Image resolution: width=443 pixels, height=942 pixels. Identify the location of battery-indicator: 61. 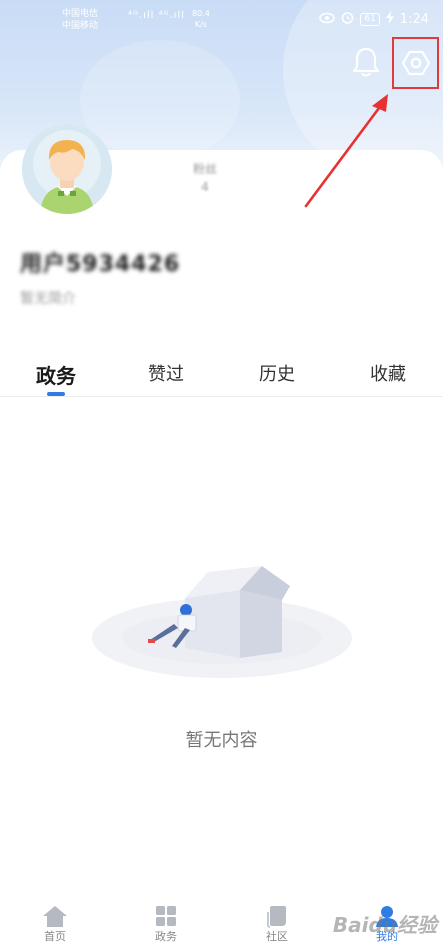
(370, 19).